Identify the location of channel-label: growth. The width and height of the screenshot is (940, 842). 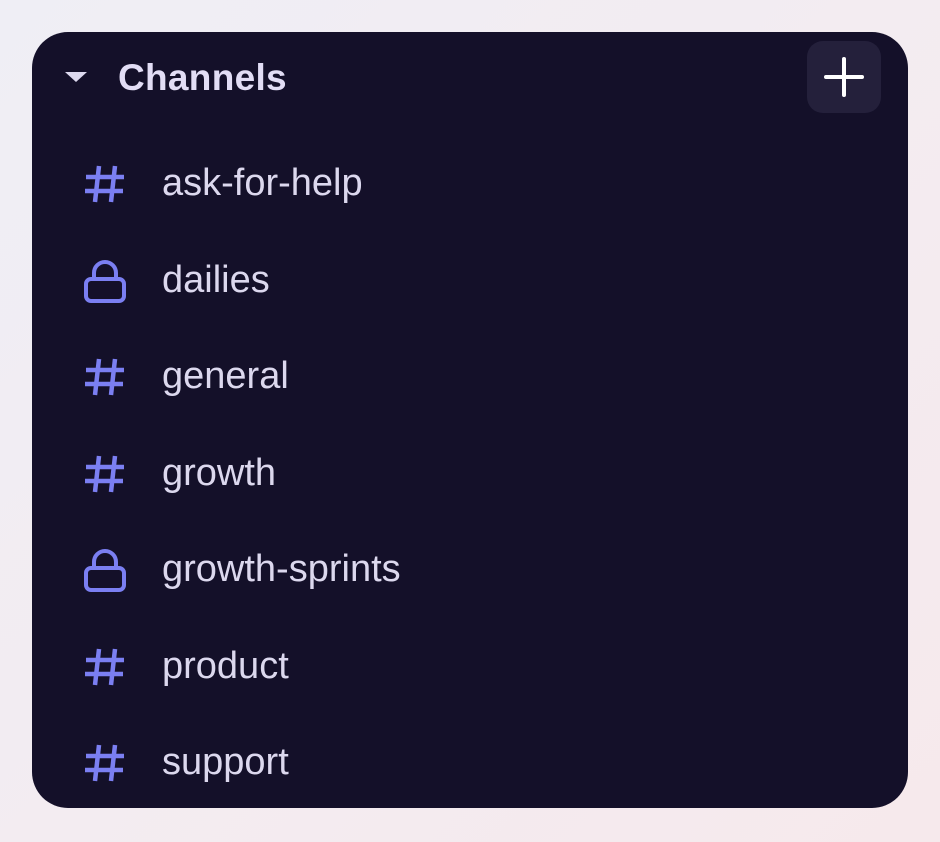
(219, 472).